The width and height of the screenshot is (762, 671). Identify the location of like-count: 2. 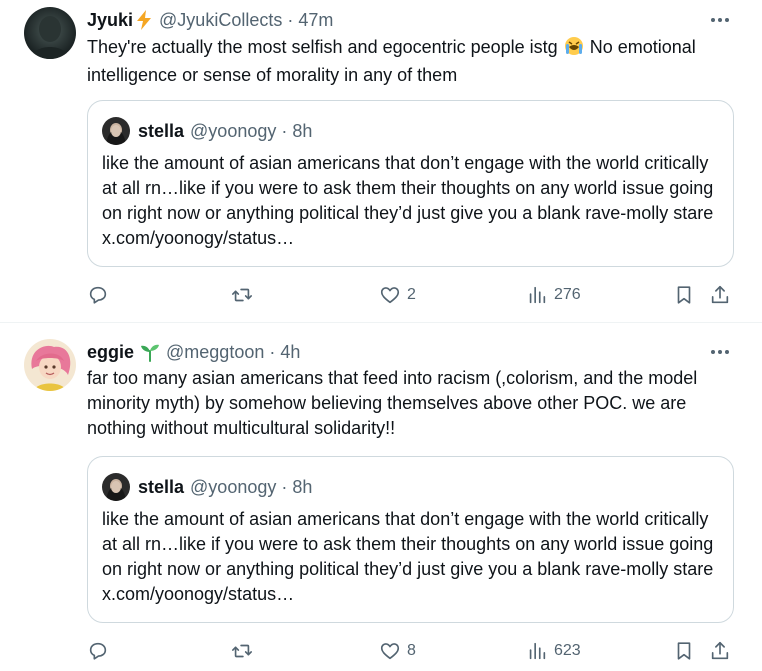
(411, 294).